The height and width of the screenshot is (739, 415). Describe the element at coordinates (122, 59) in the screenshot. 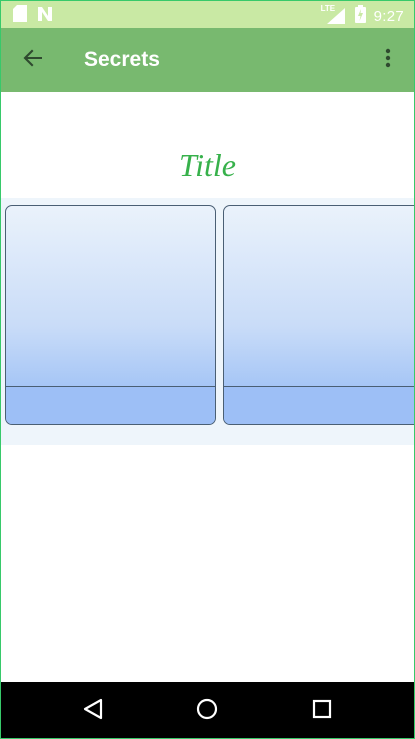

I see `app-bar-title: Secrets` at that location.